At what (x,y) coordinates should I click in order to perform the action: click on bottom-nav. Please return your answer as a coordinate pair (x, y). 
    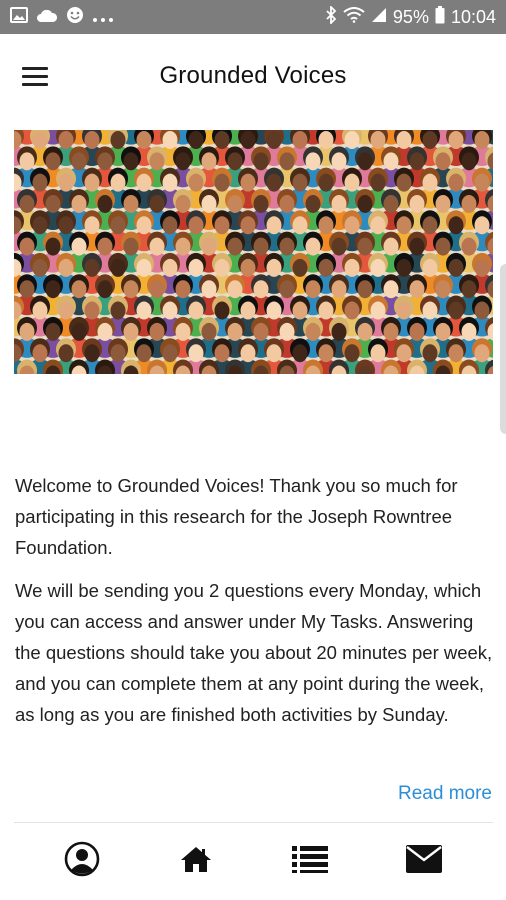
    Looking at the image, I should click on (253, 861).